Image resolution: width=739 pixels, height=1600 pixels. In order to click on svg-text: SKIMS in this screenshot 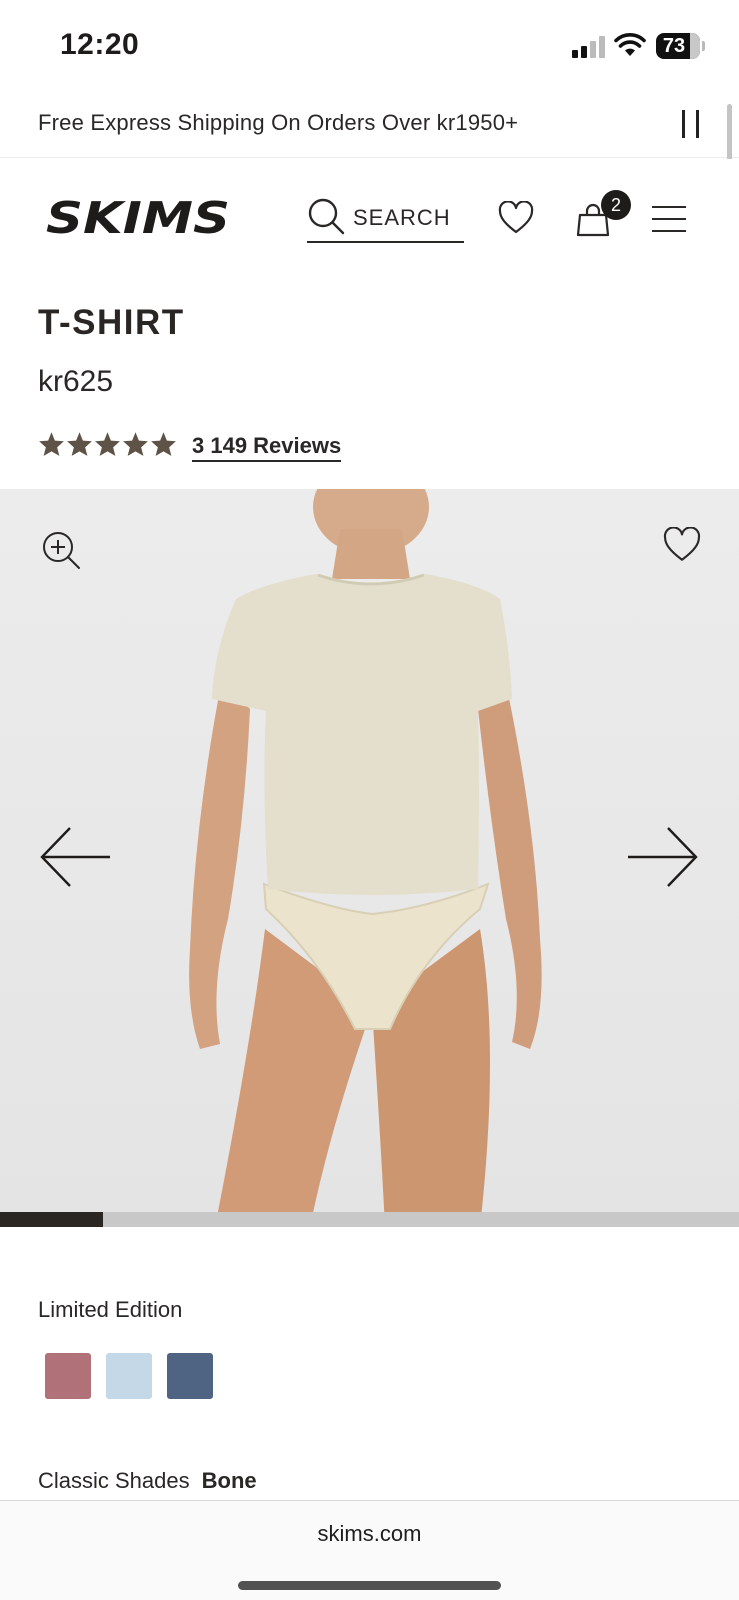, I will do `click(138, 217)`.